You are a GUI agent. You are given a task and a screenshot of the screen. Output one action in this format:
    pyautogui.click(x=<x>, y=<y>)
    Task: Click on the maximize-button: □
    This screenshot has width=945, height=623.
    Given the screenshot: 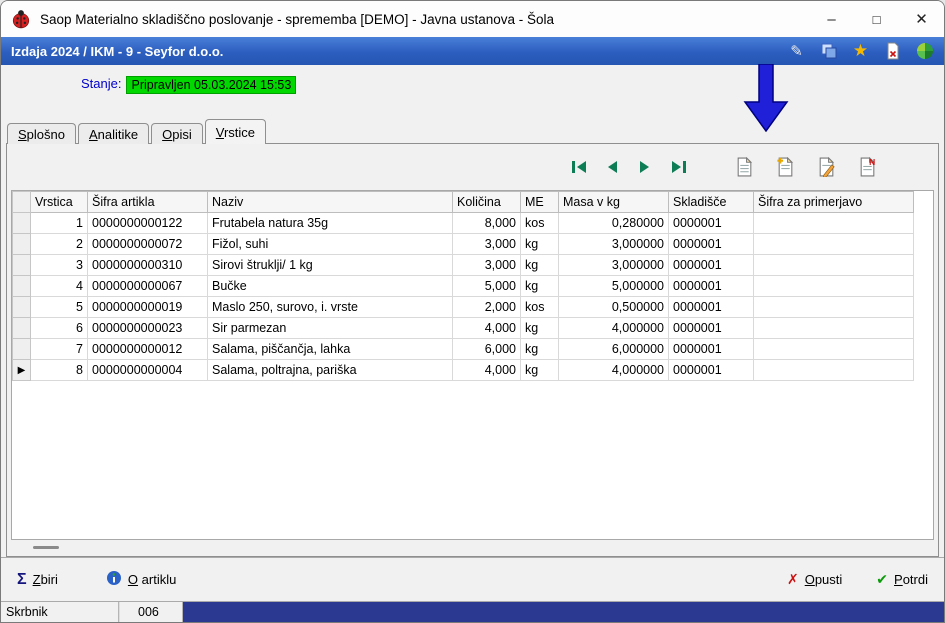 What is the action you would take?
    pyautogui.click(x=876, y=19)
    